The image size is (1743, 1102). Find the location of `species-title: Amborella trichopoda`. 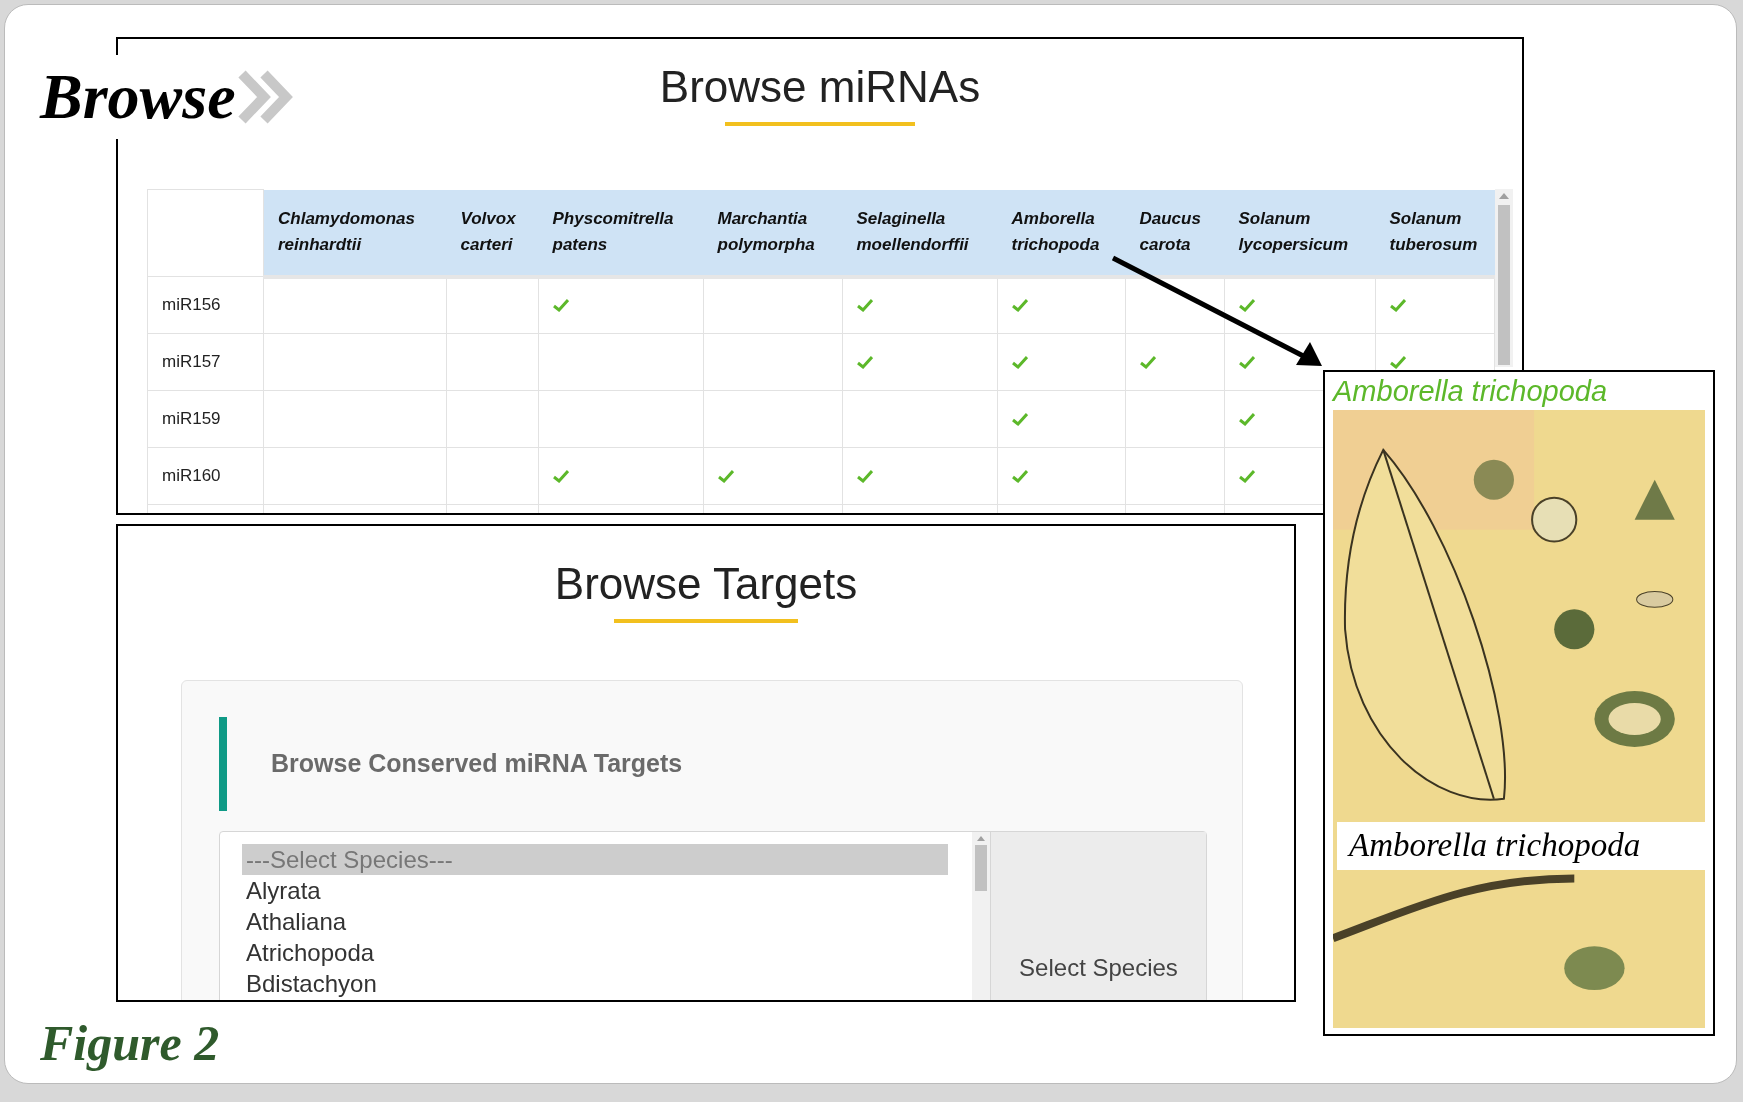

species-title: Amborella trichopoda is located at coordinates (1471, 391).